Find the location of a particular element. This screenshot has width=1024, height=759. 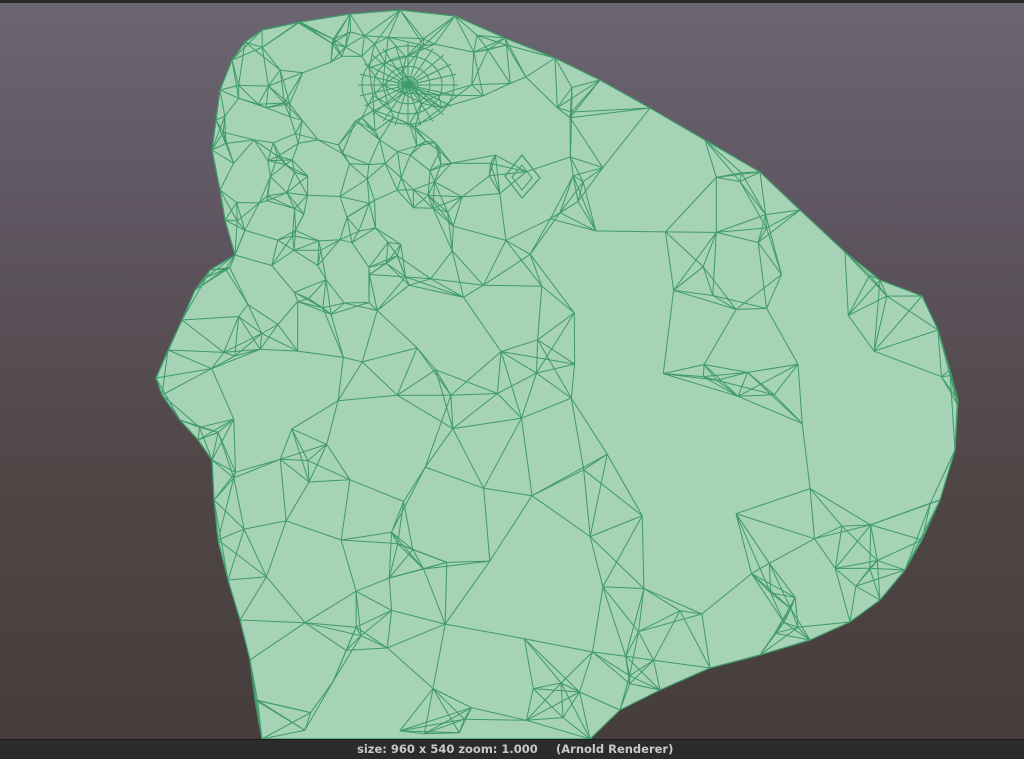

status-renderer: (Arnold Renderer) is located at coordinates (615, 749).